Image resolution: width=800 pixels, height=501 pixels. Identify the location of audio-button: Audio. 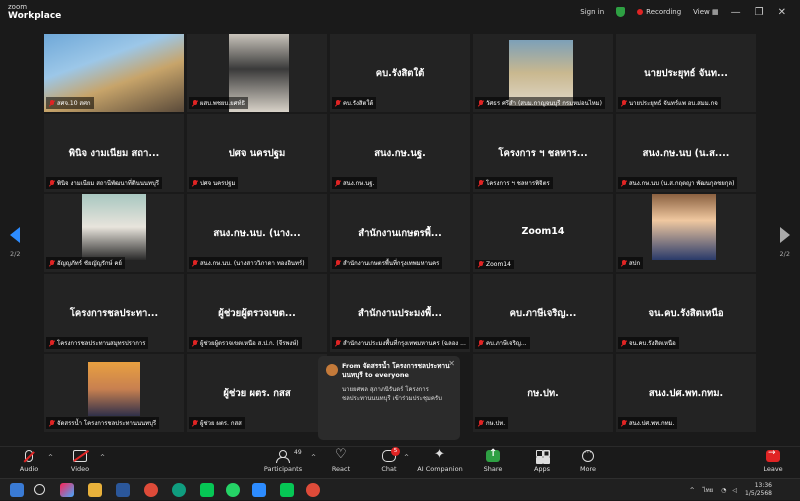
(29, 461).